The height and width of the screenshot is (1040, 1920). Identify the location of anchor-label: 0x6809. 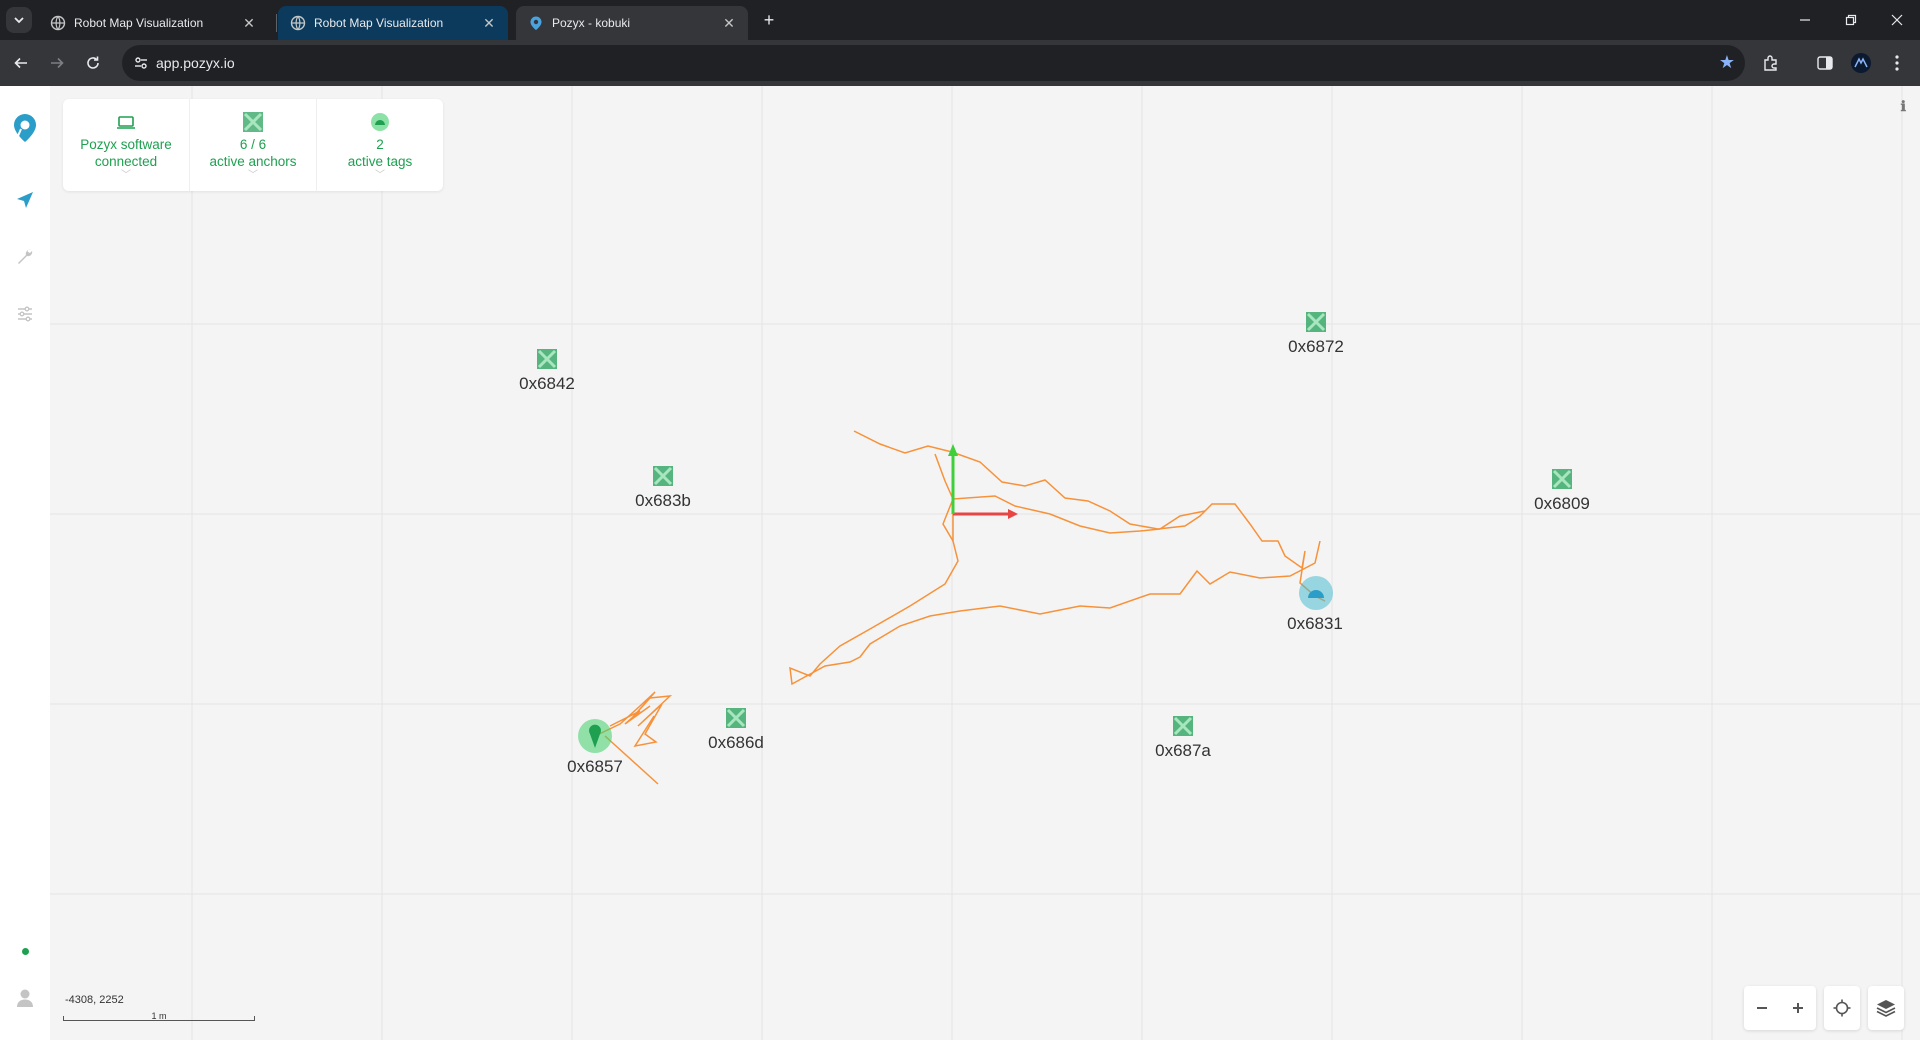
(1562, 503).